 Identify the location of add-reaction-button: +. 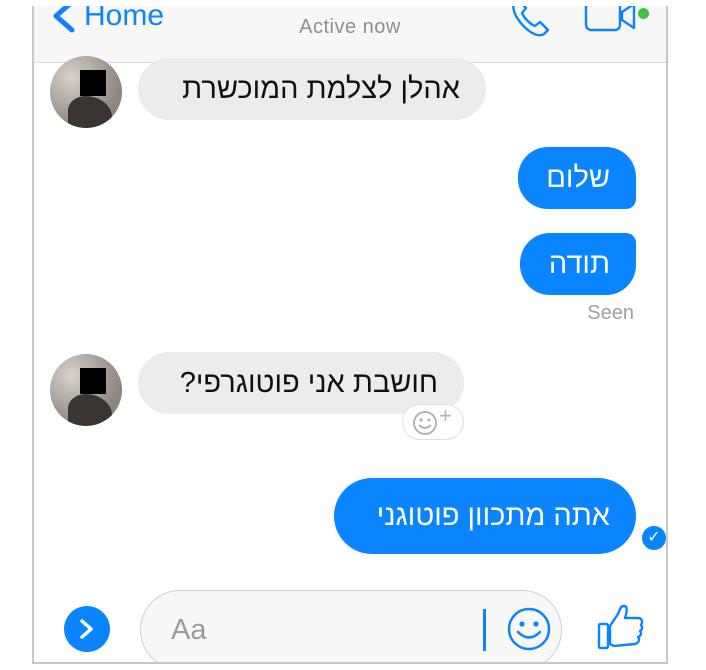
(433, 421).